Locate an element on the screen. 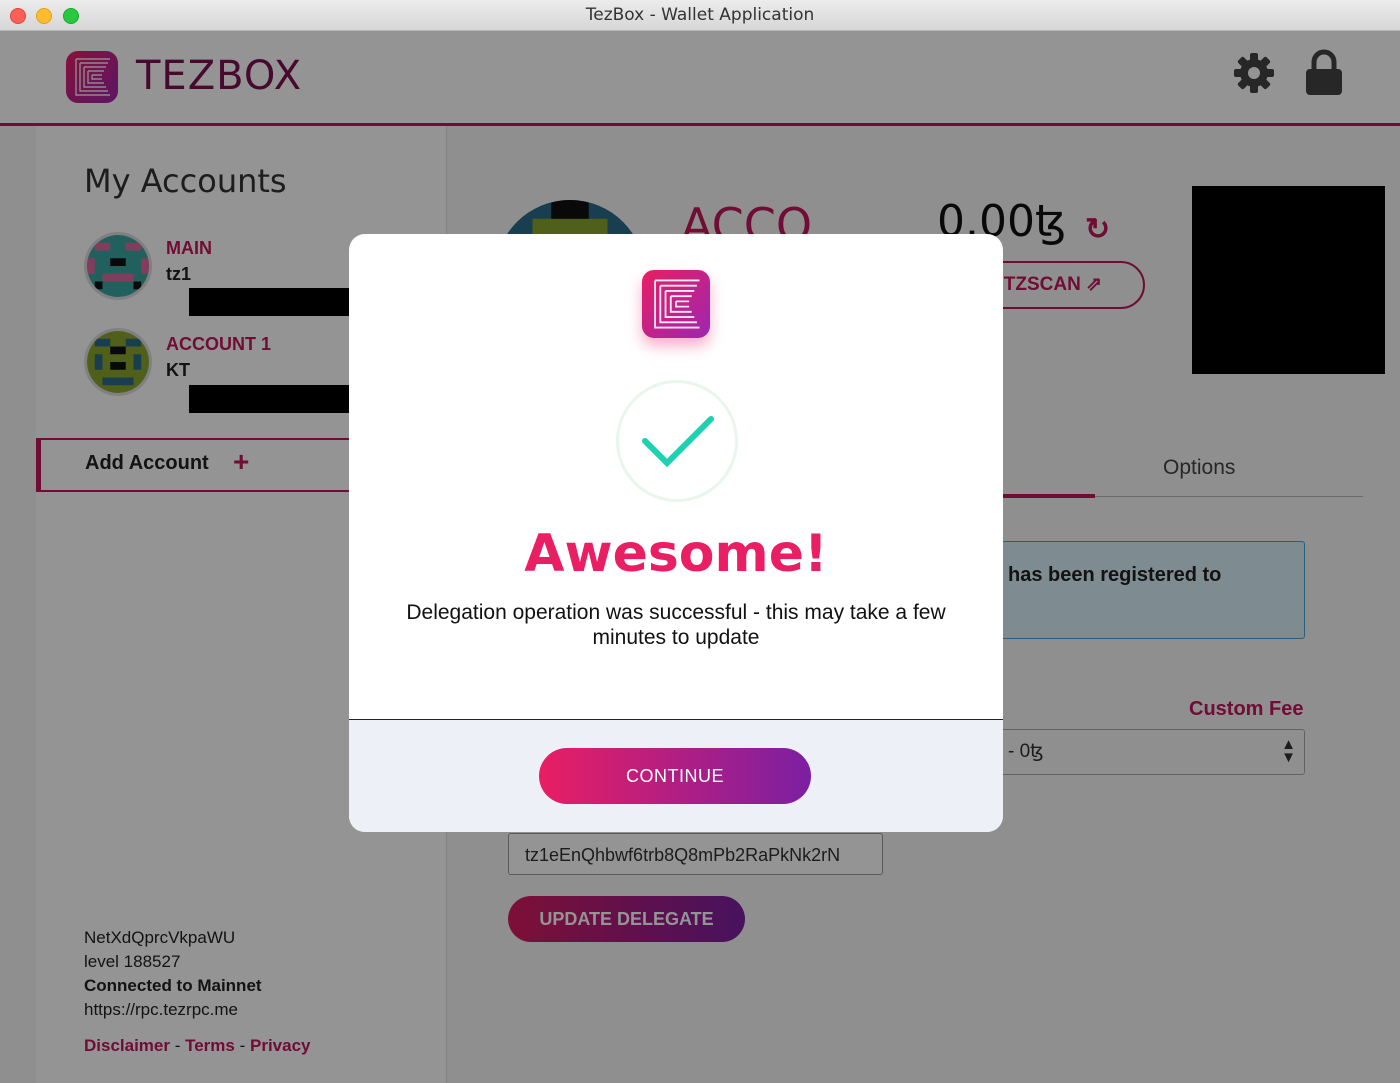 The image size is (1400, 1083). window-title: TezBox - Wallet Application is located at coordinates (700, 15).